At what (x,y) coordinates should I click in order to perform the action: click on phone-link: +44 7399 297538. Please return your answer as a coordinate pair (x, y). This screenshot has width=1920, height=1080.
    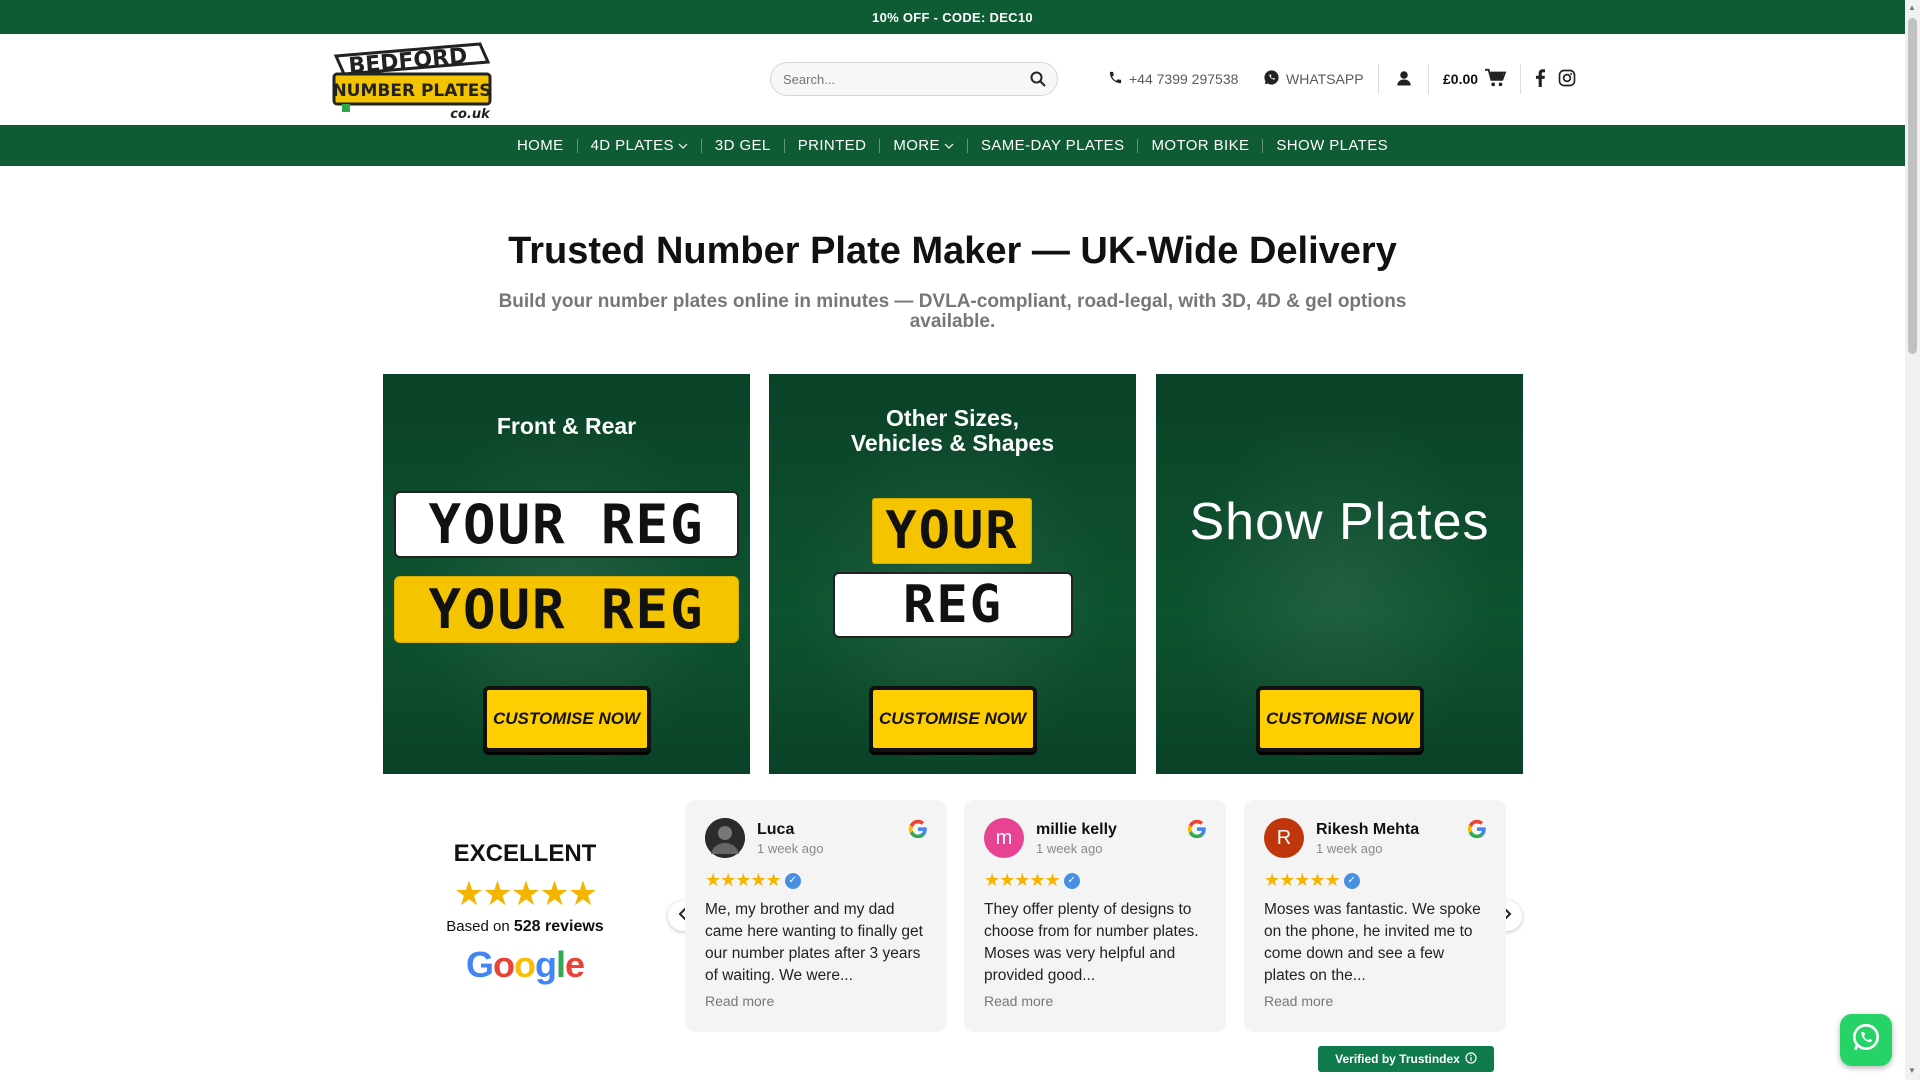
    Looking at the image, I should click on (1173, 79).